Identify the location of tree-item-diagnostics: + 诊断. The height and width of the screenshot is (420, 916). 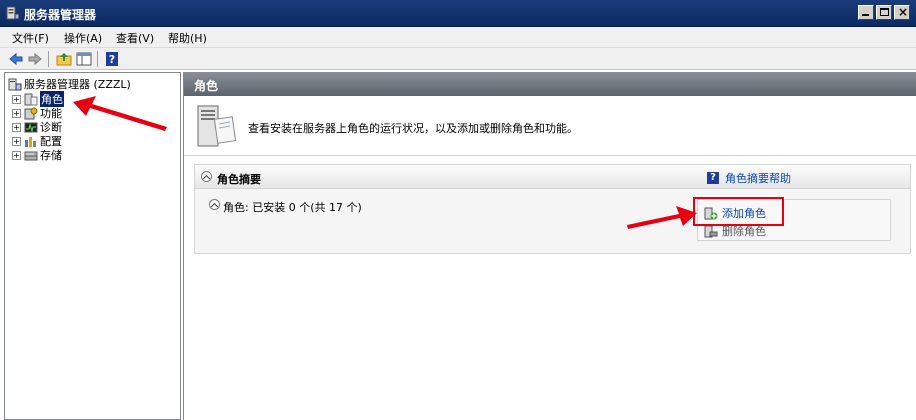
(37, 127).